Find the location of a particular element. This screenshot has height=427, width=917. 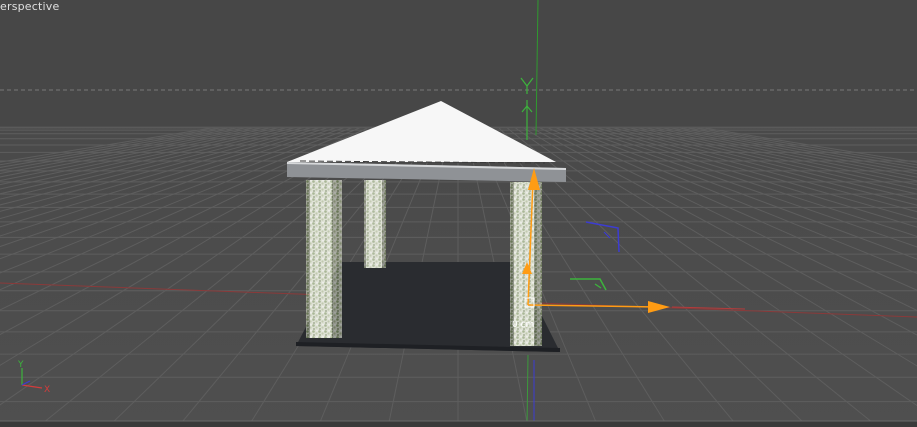

viewport-bottom-border is located at coordinates (458, 424).